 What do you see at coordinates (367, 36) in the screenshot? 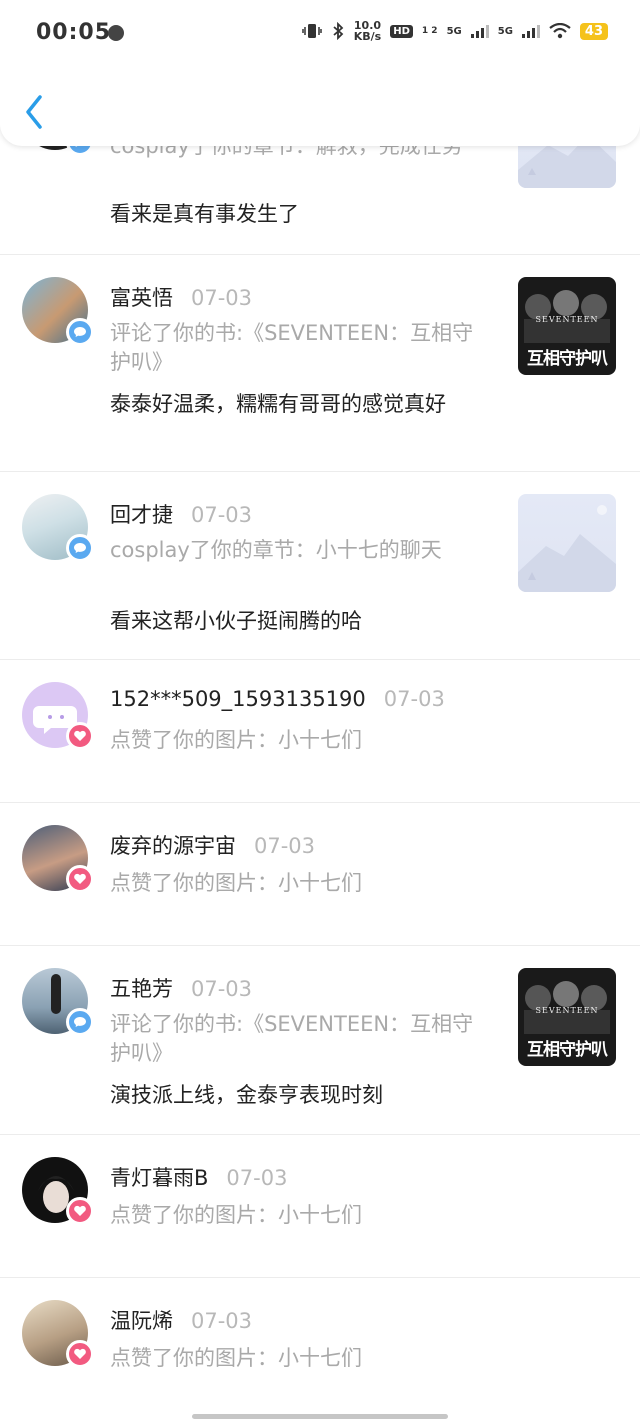
I see `net-speed-unit: KB/s` at bounding box center [367, 36].